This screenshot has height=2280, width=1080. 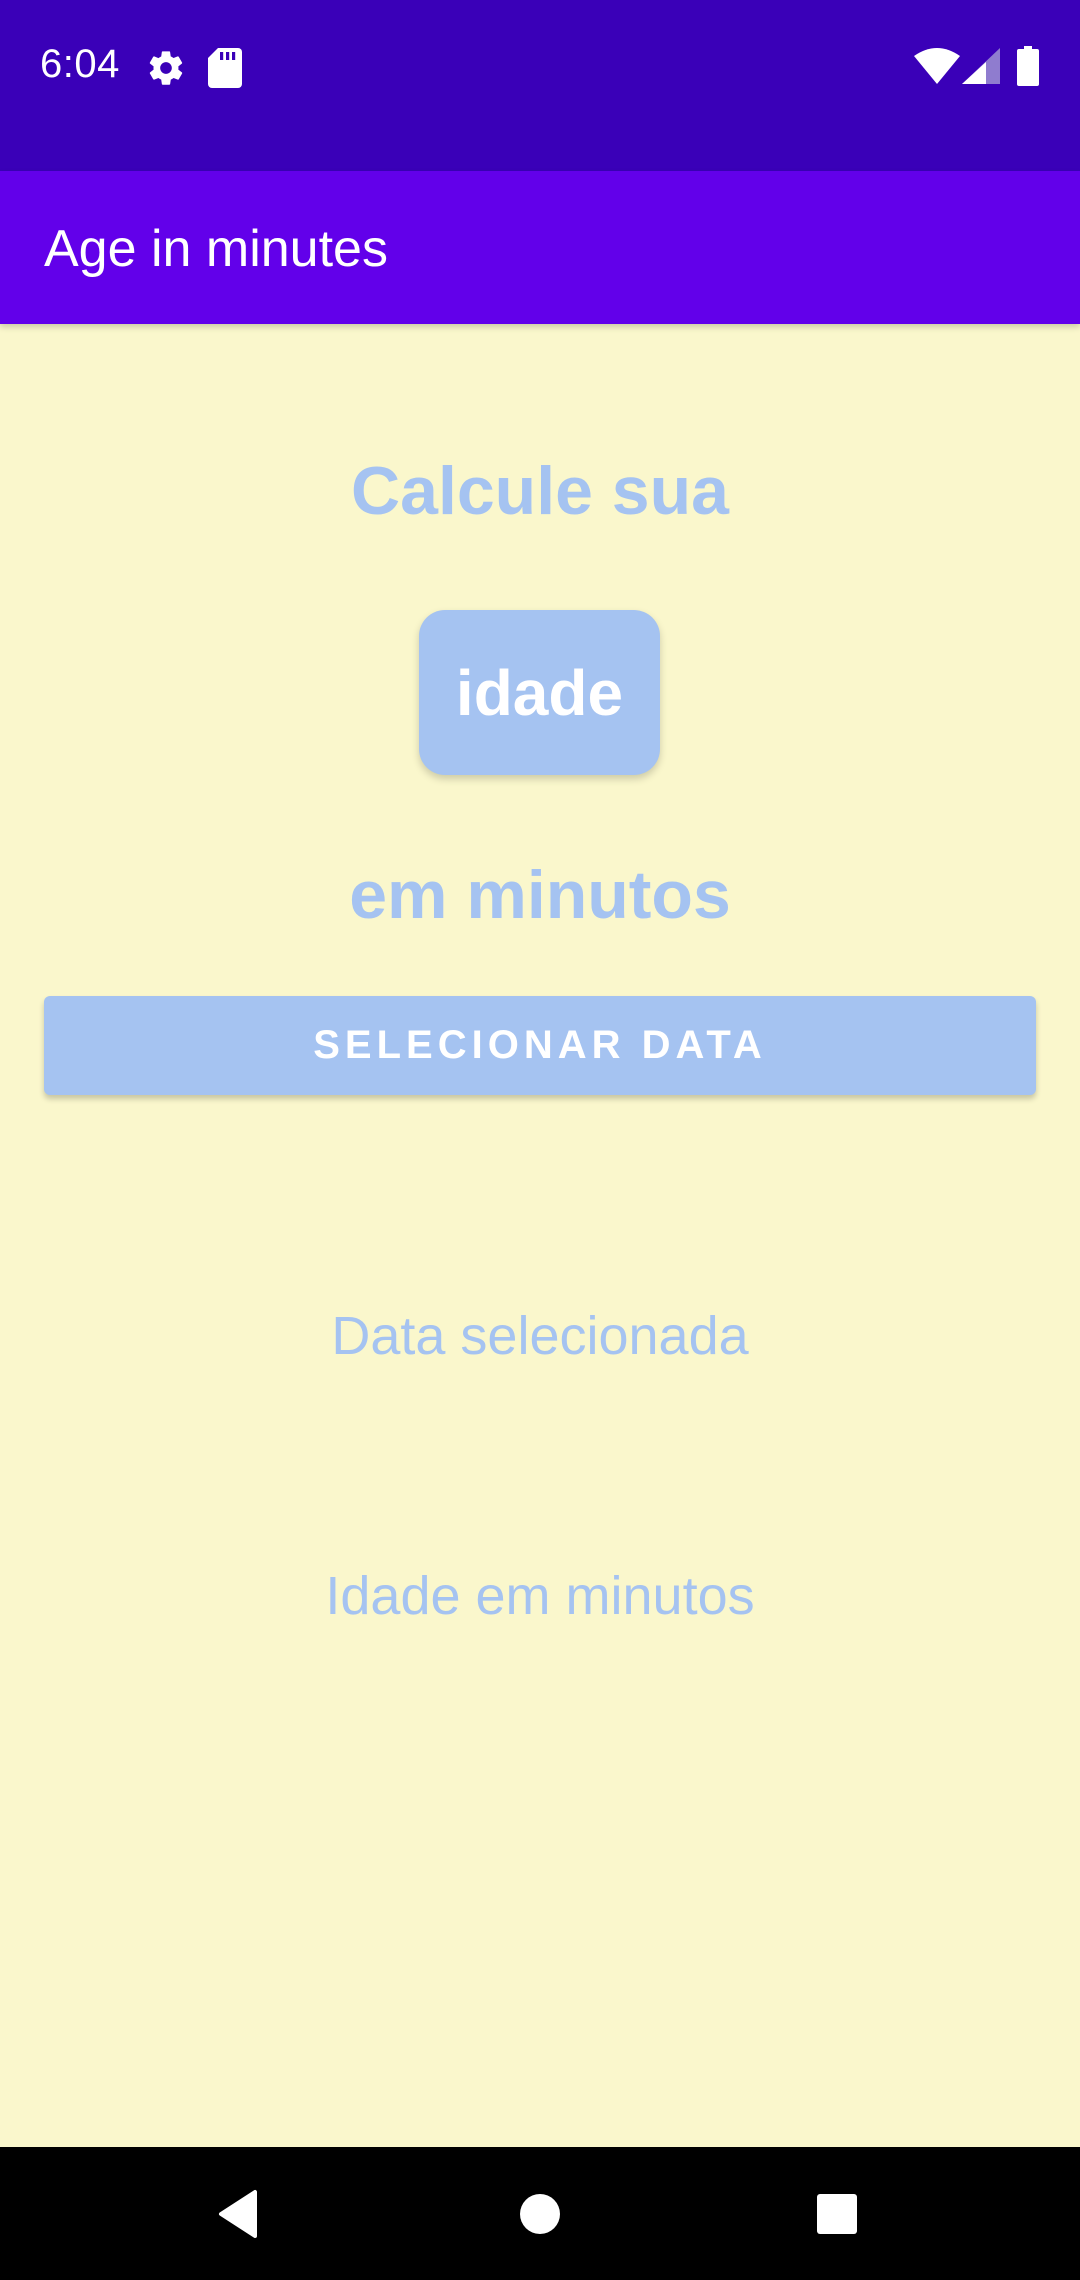 I want to click on navigation-bar, so click(x=540, y=2213).